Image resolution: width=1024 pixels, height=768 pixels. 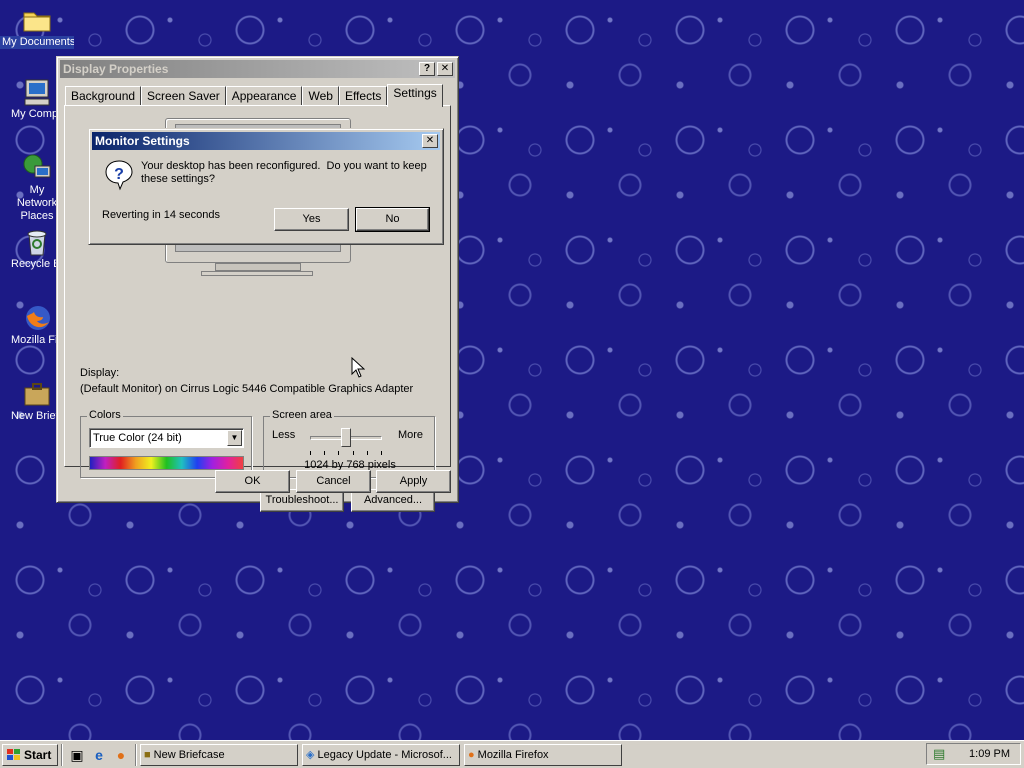 I want to click on dropdown-button: ▼, so click(x=234, y=438).